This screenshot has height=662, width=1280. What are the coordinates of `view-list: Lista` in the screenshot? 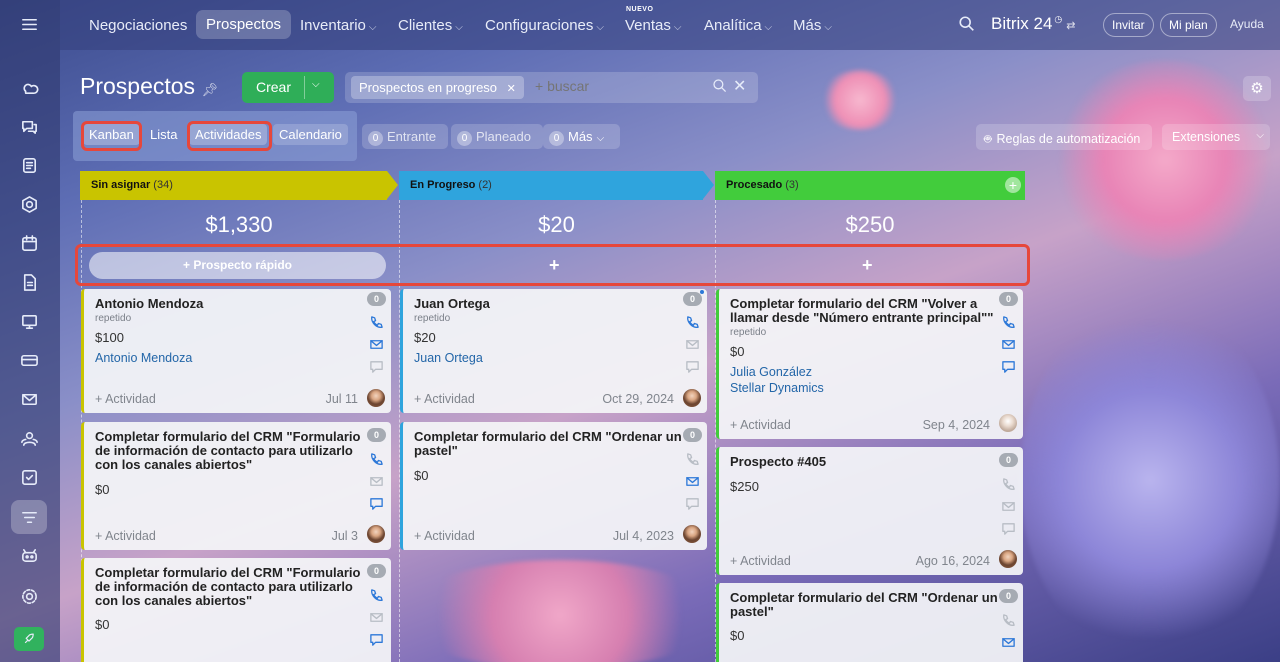 It's located at (163, 134).